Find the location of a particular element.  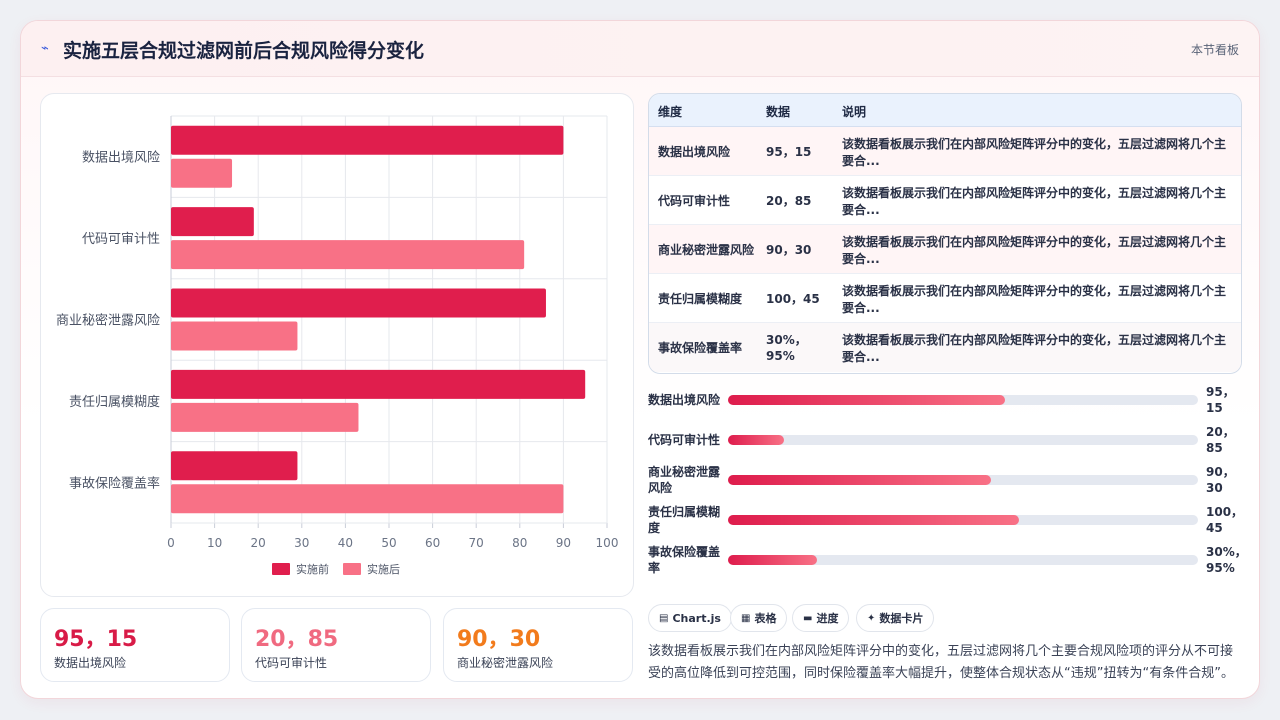

x-tick-label: 80 is located at coordinates (519, 543).